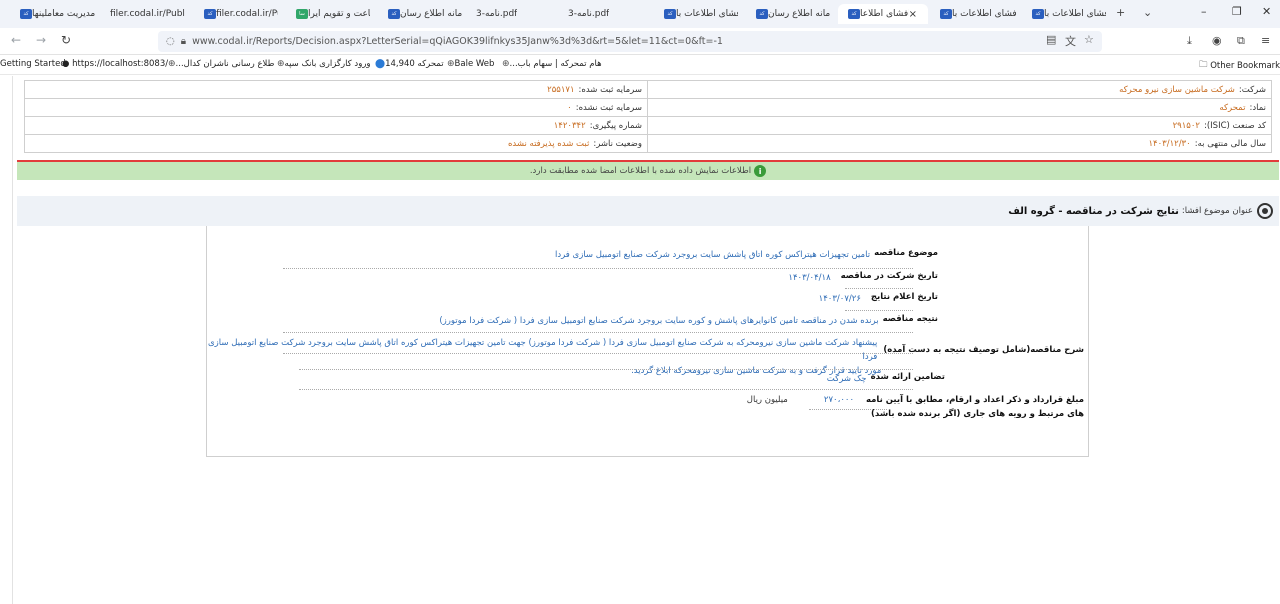 The width and height of the screenshot is (1280, 604). I want to click on company-cell: شرکت:شرکت ماشین سازی نیرو محرکه, so click(959, 89).